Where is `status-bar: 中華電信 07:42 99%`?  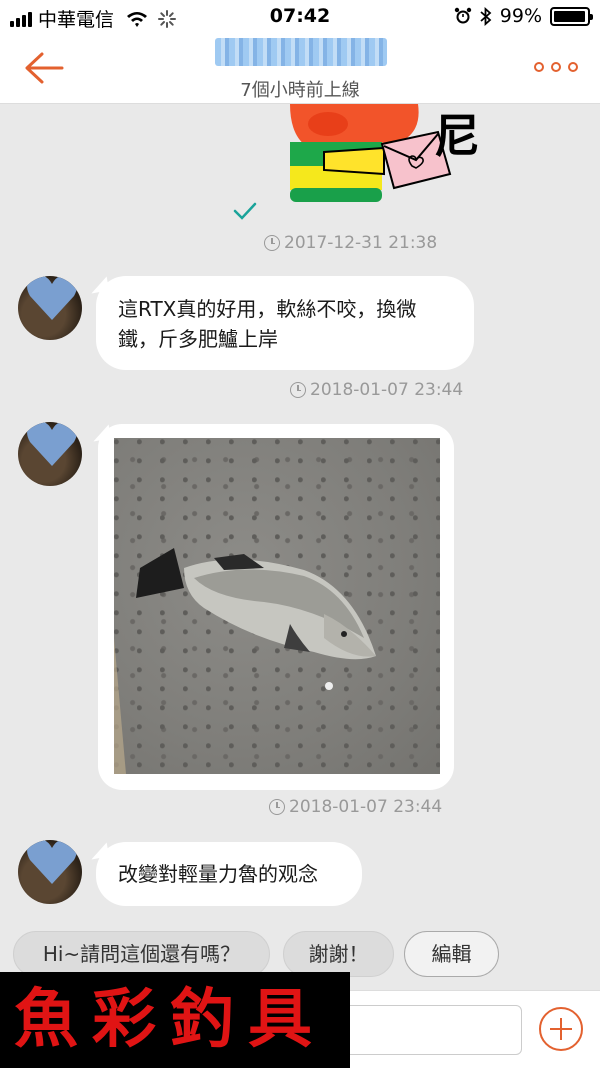
status-bar: 中華電信 07:42 99% is located at coordinates (300, 17).